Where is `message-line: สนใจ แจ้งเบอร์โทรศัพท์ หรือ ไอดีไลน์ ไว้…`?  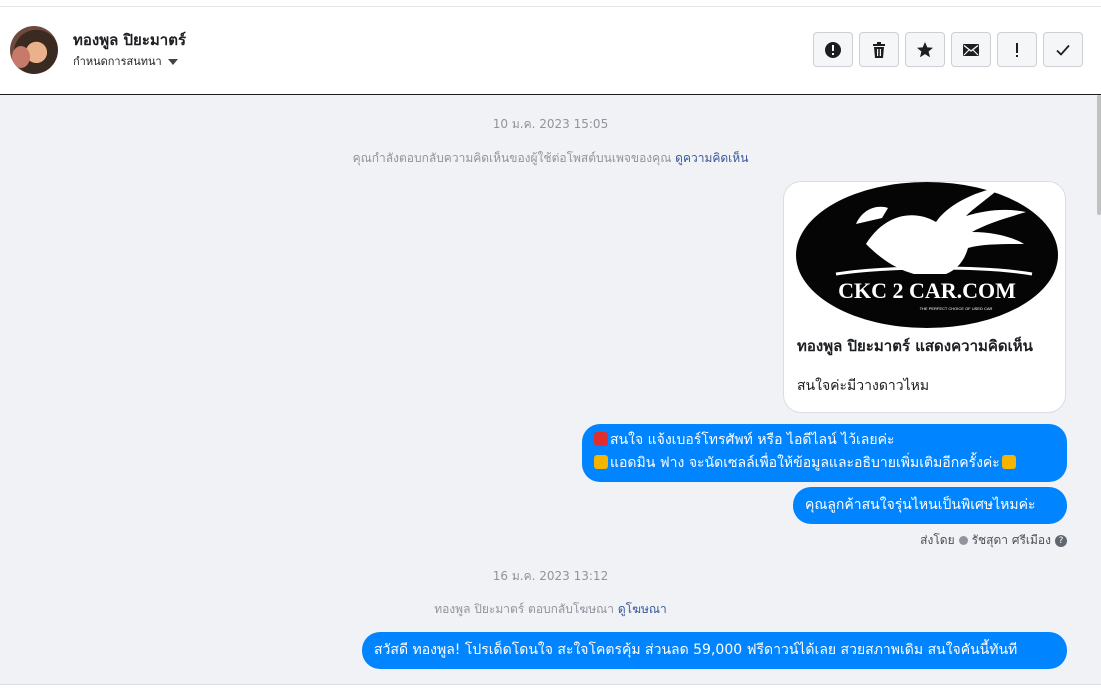
message-line: สนใจ แจ้งเบอร์โทรศัพท์ หรือ ไอดีไลน์ ไว้… is located at coordinates (824, 440).